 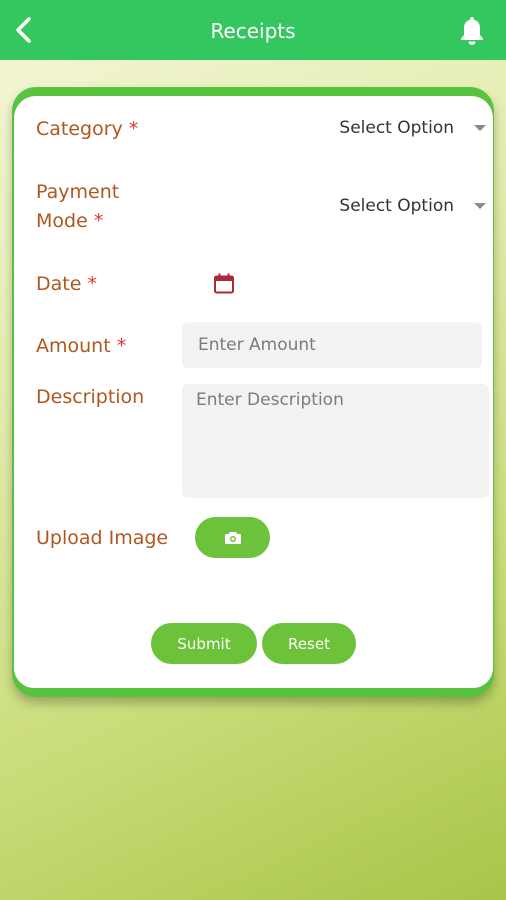 What do you see at coordinates (396, 128) in the screenshot?
I see `category-select-value: Select Option` at bounding box center [396, 128].